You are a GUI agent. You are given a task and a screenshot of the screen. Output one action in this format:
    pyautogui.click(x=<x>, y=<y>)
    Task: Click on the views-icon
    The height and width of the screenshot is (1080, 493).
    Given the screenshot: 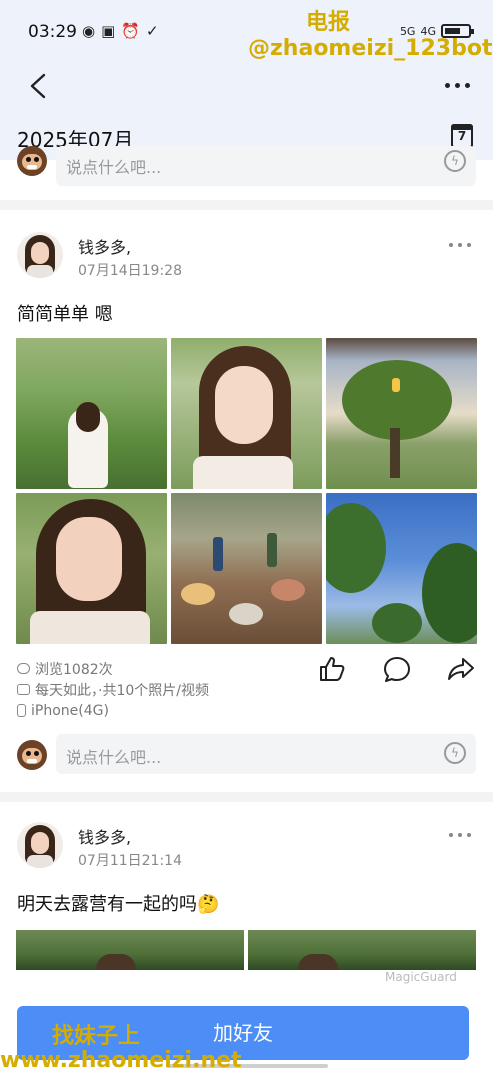 What is the action you would take?
    pyautogui.click(x=23, y=668)
    